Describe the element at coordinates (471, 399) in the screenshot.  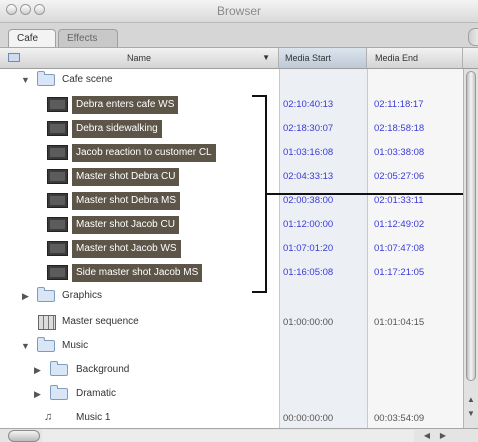
I see `scroll-up-arrow-icon: ▲` at that location.